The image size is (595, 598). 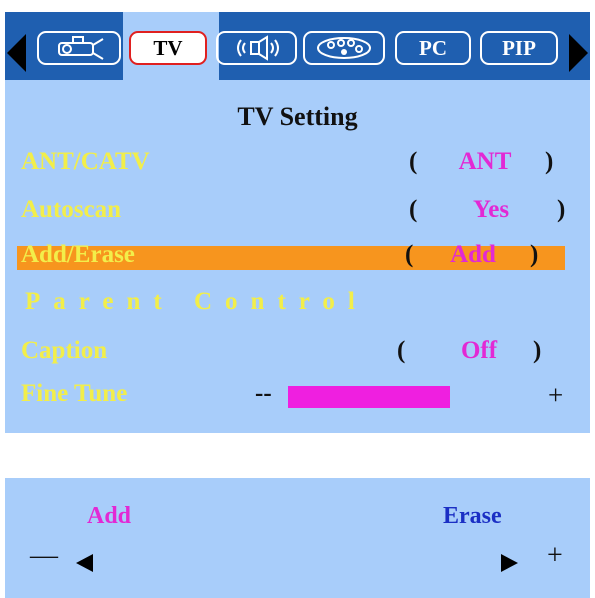 I want to click on plus-key: +, so click(x=555, y=555).